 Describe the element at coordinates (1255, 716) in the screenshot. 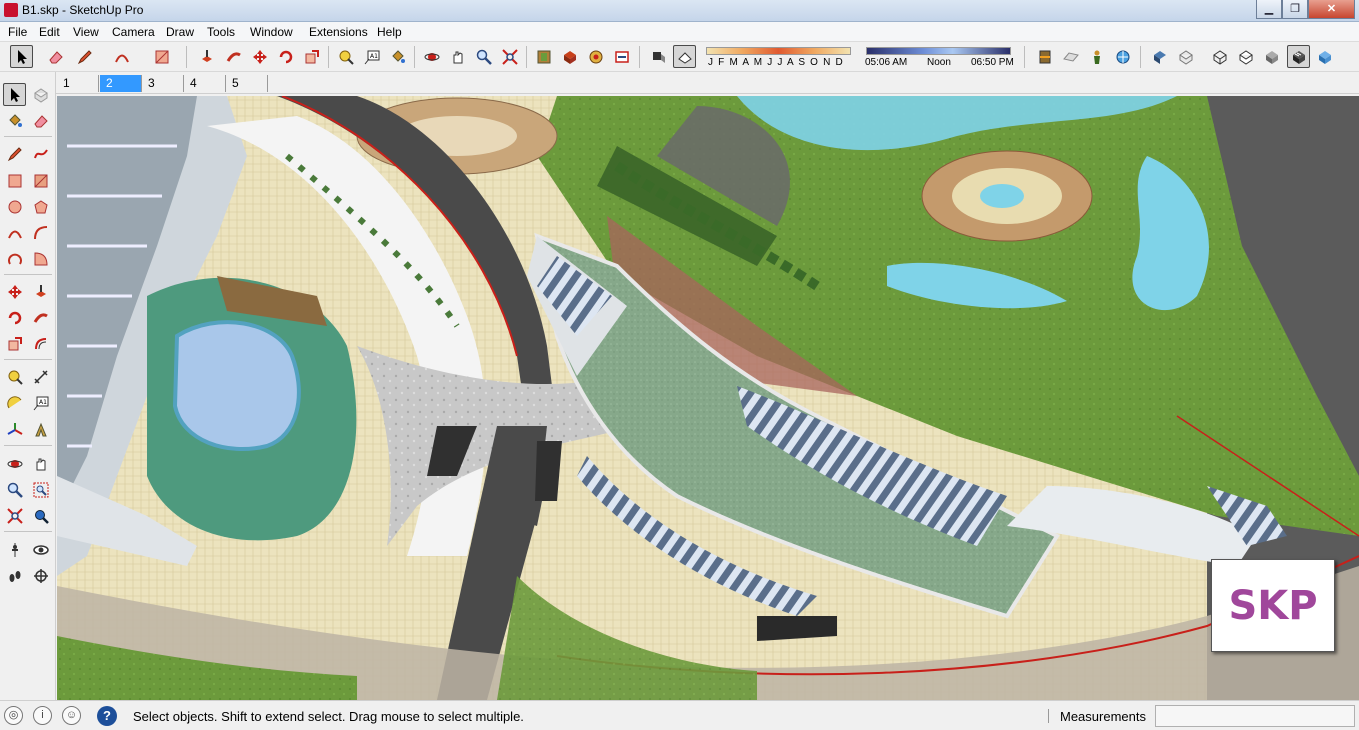

I see `measurements-input` at that location.